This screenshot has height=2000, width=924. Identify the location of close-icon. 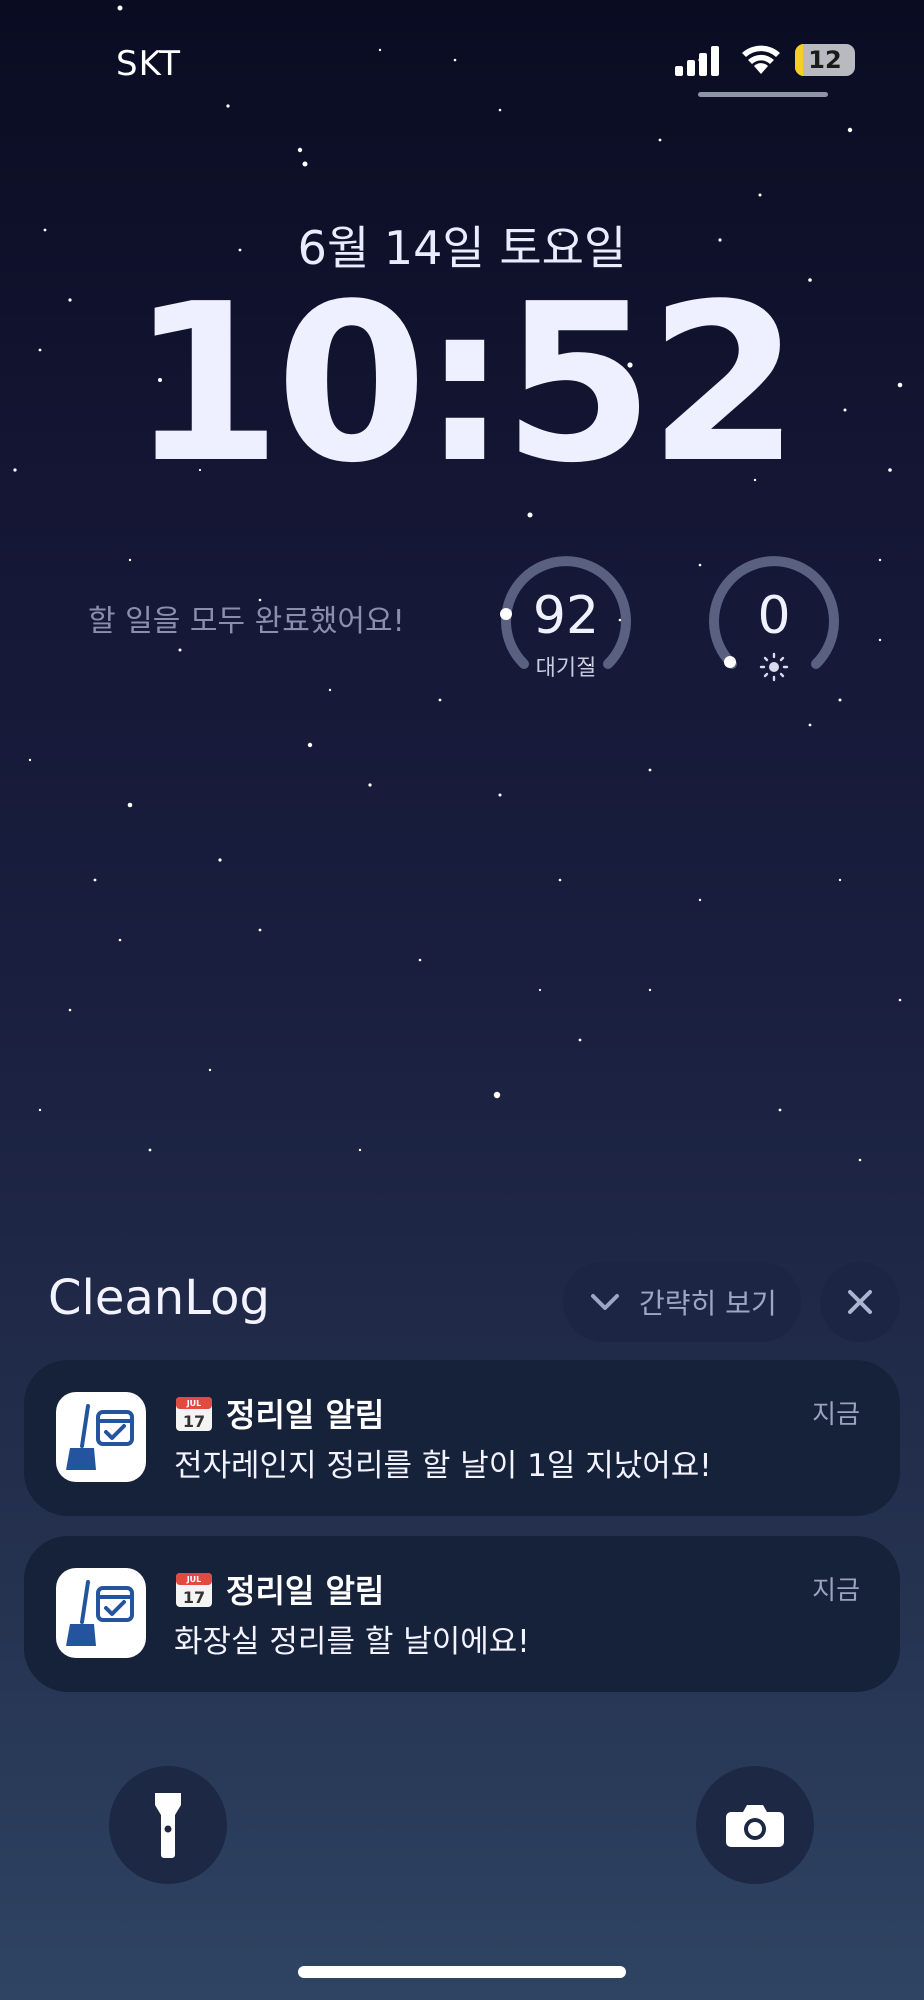
(860, 1302).